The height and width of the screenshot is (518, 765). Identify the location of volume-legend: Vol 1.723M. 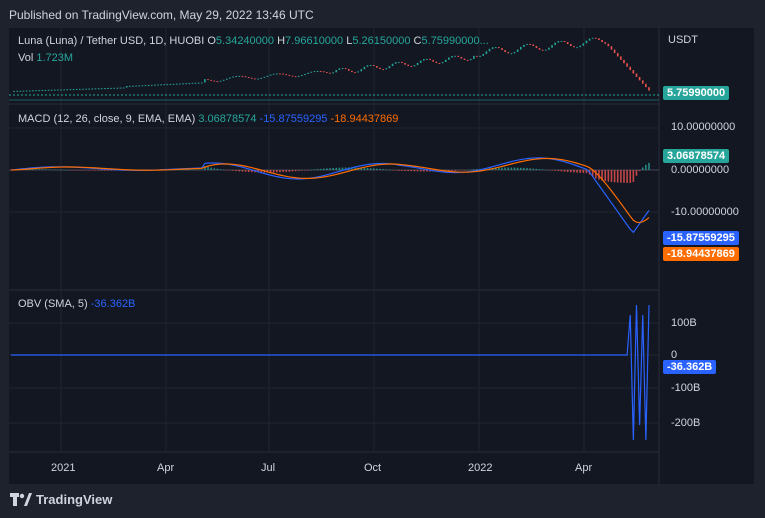
(45, 58).